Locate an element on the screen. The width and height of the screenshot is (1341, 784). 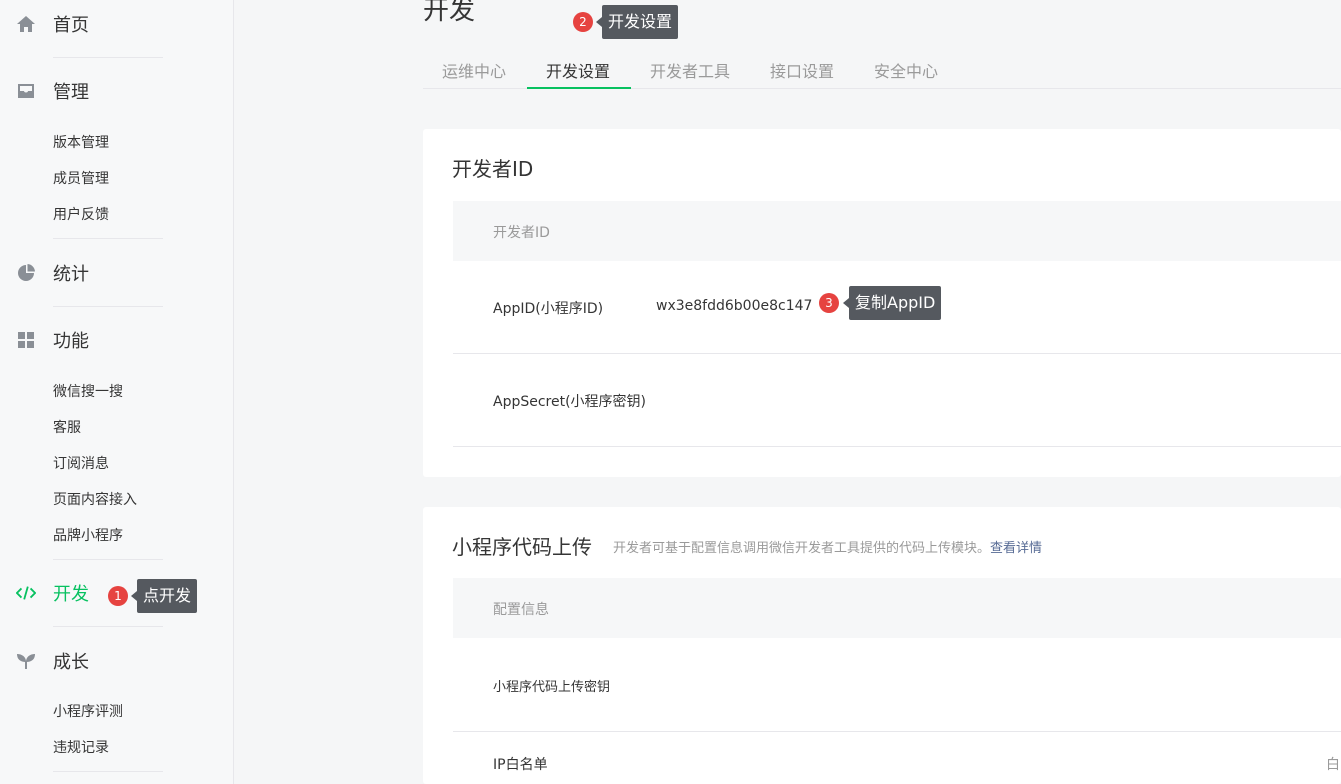
callout-tooltip-3: 复制AppID is located at coordinates (892, 303).